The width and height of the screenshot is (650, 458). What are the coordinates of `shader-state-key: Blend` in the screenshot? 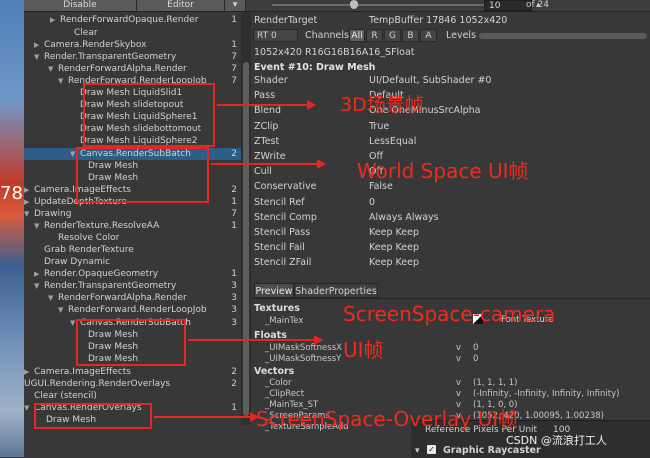 It's located at (268, 111).